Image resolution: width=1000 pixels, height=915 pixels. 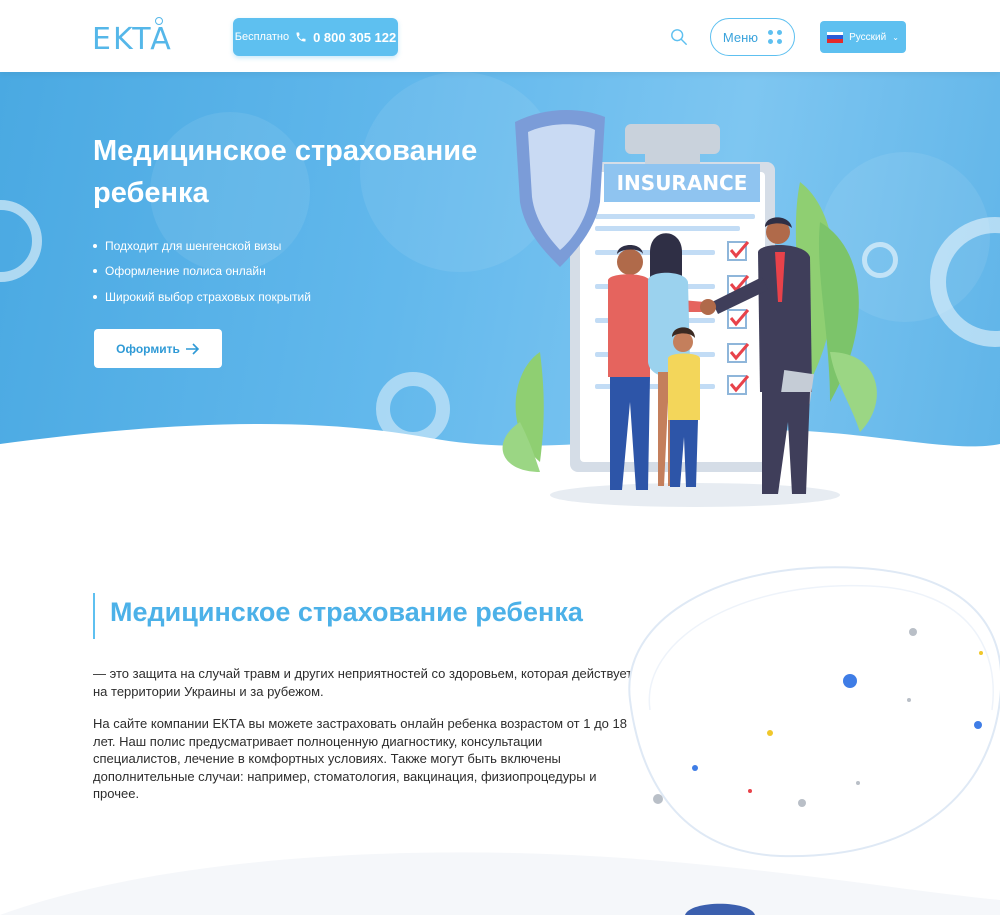 I want to click on apply-button: Оформить, so click(x=158, y=348).